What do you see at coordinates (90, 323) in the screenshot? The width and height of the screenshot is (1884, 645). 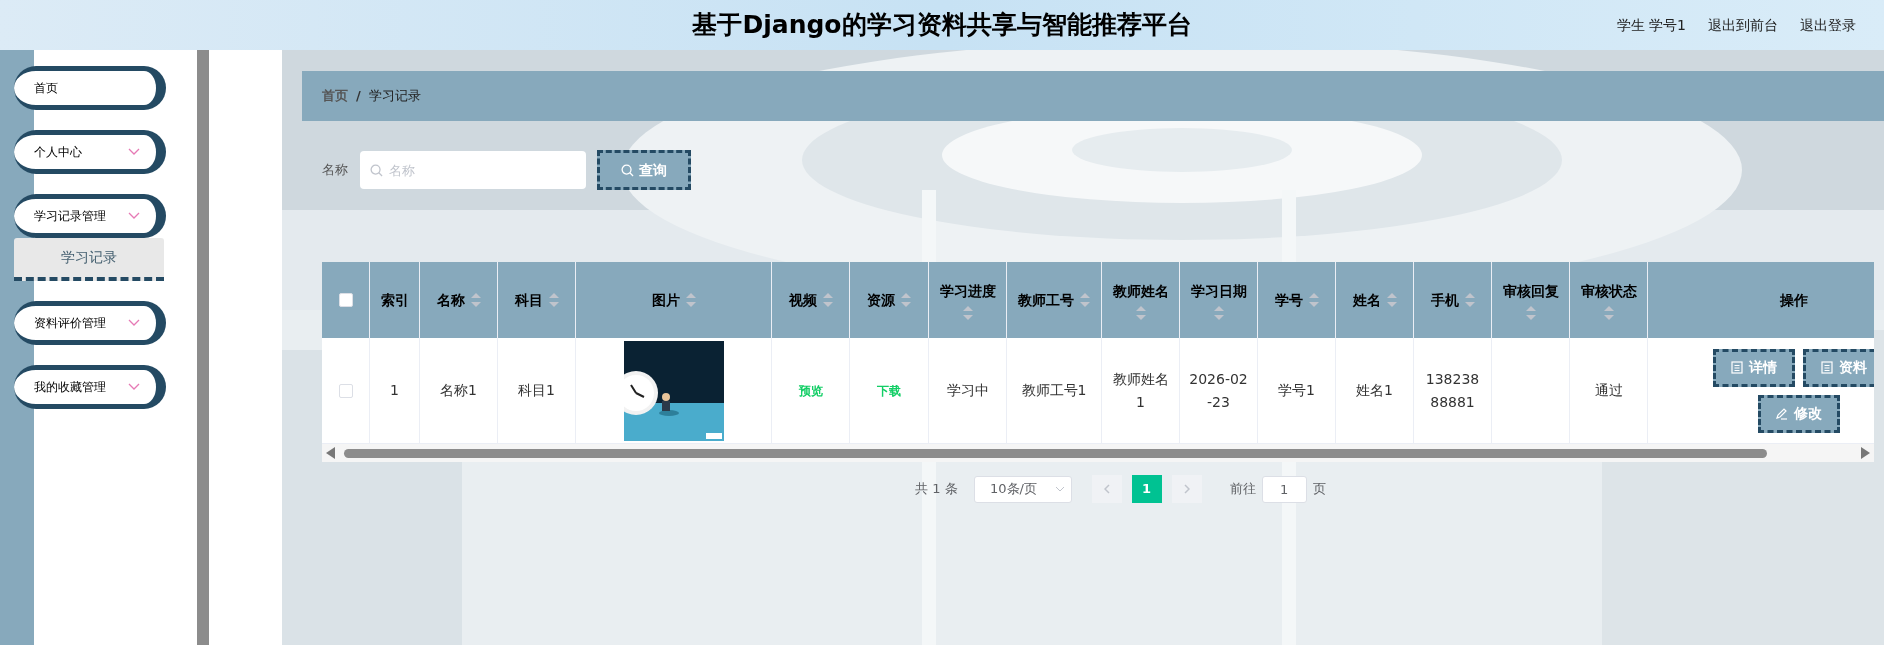 I see `sidebar-item: 资料评价管理` at bounding box center [90, 323].